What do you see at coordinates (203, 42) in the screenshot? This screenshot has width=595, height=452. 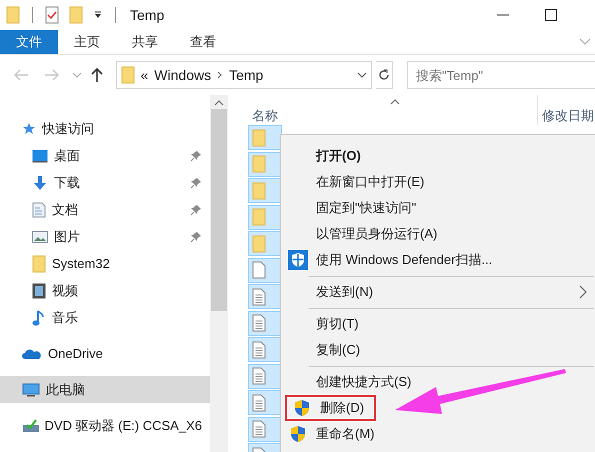 I see `ribbon-tab: 查看` at bounding box center [203, 42].